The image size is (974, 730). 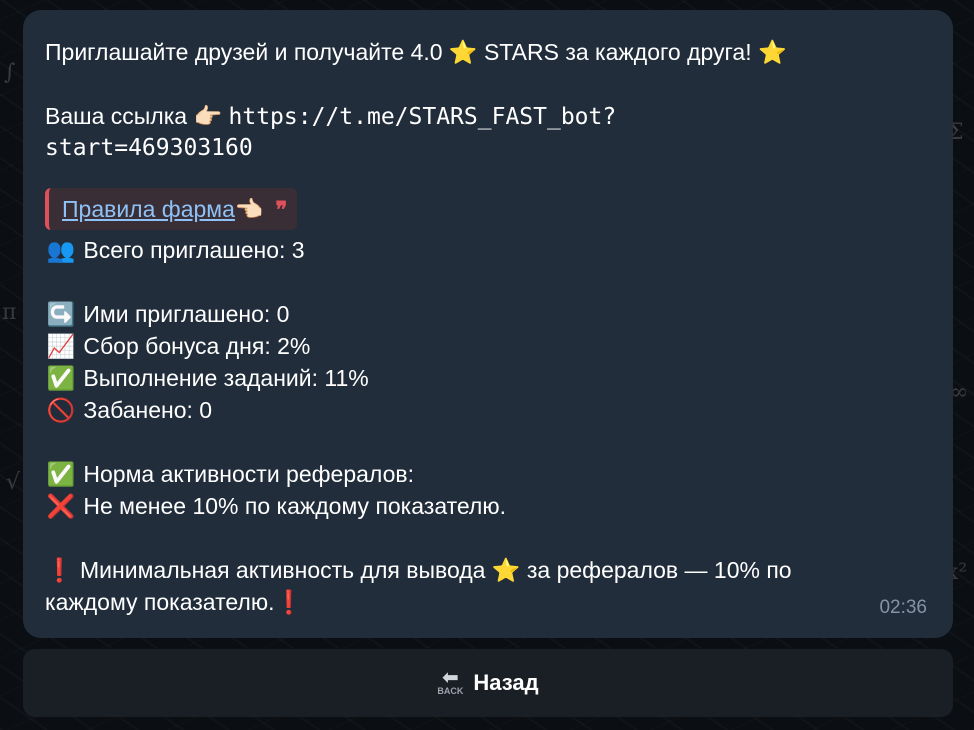 I want to click on stat-text: Сбор бонуса дня: 2%, so click(x=197, y=346).